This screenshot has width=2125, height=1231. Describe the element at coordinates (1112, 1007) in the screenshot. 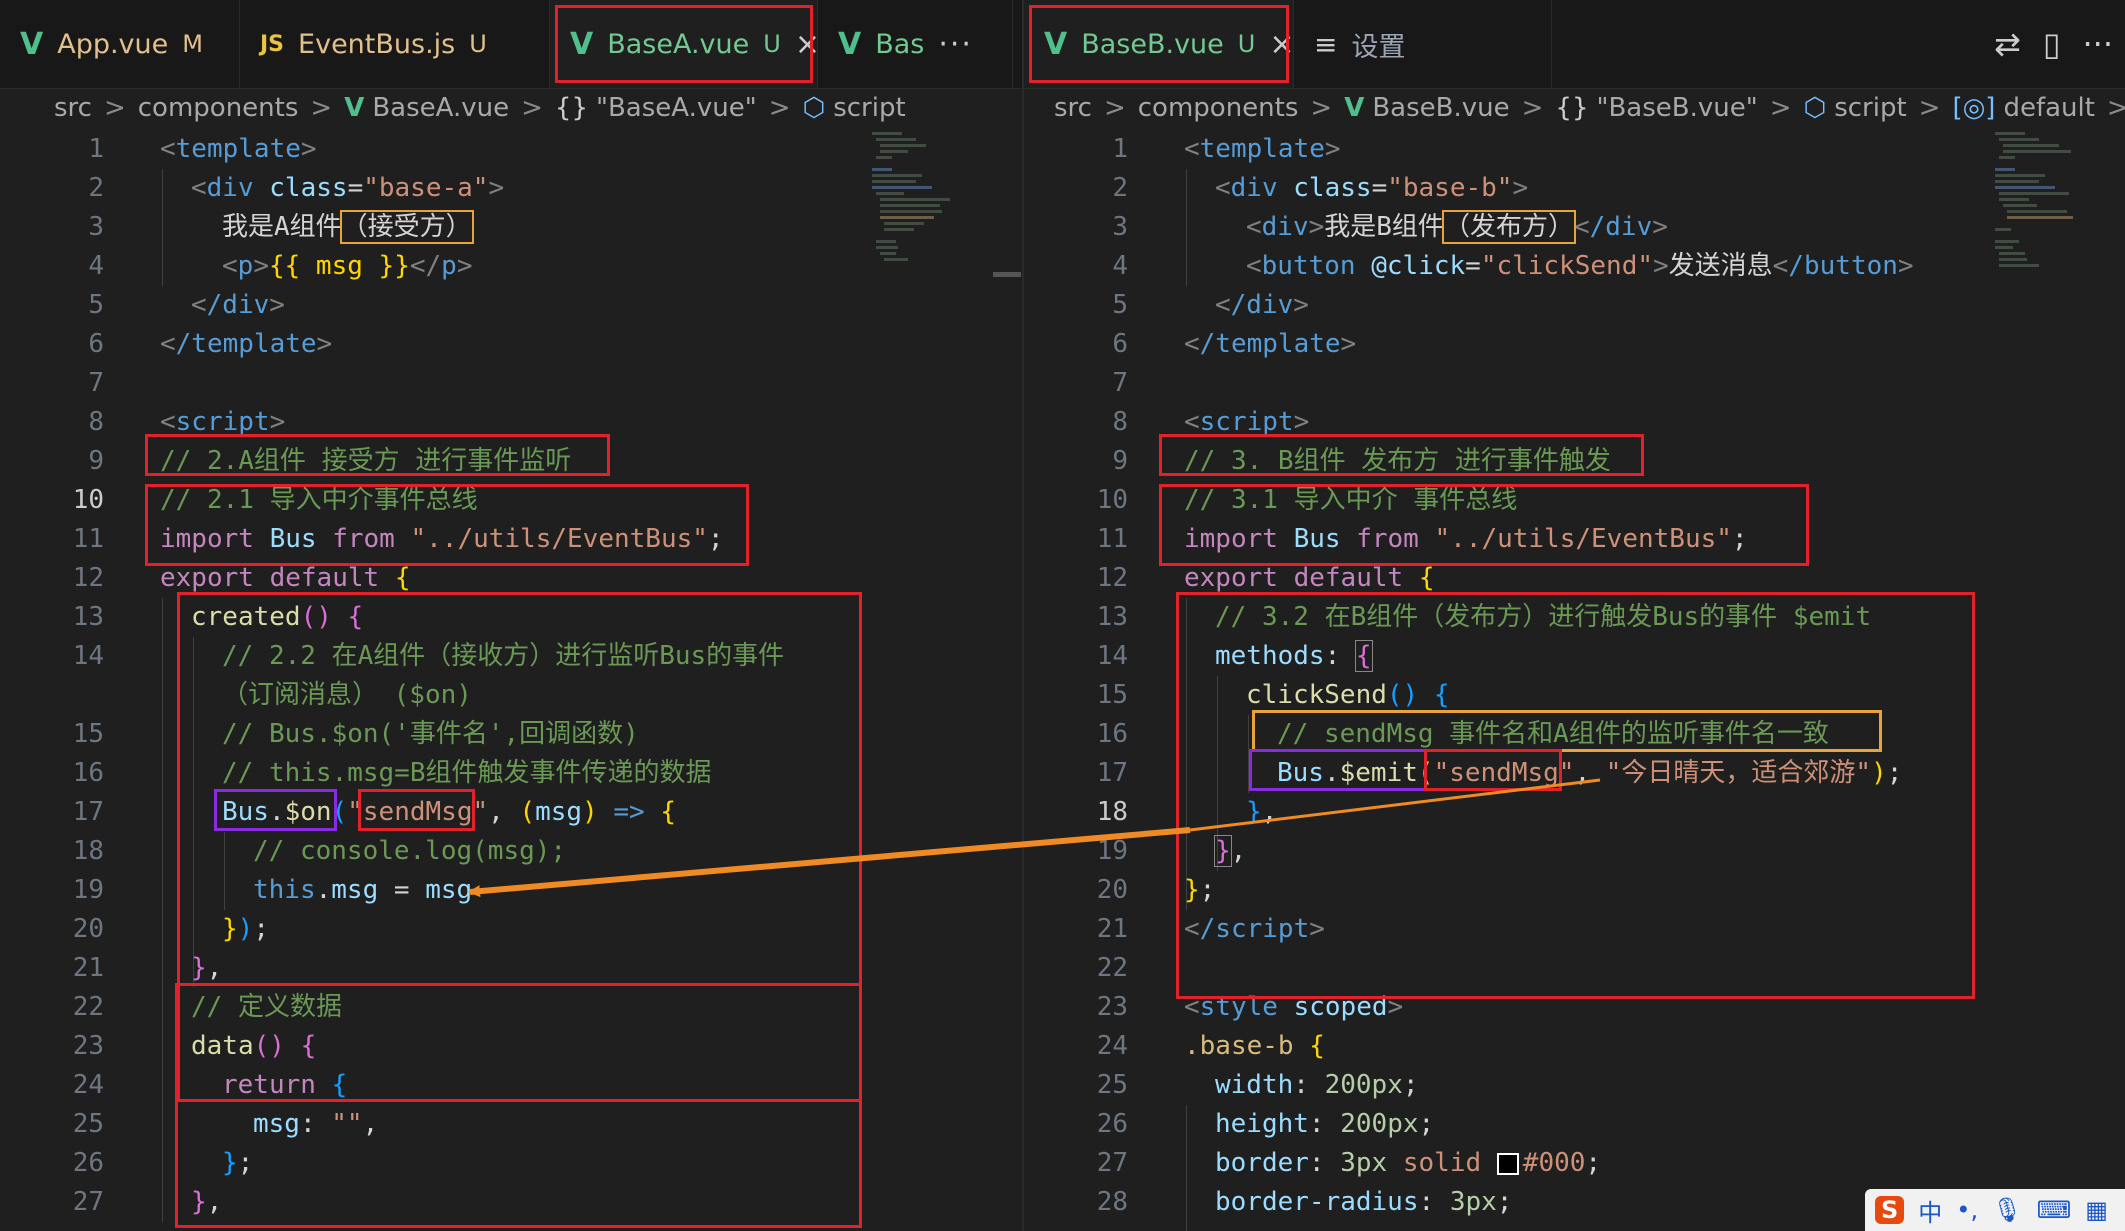

I see `line-number: 23` at that location.